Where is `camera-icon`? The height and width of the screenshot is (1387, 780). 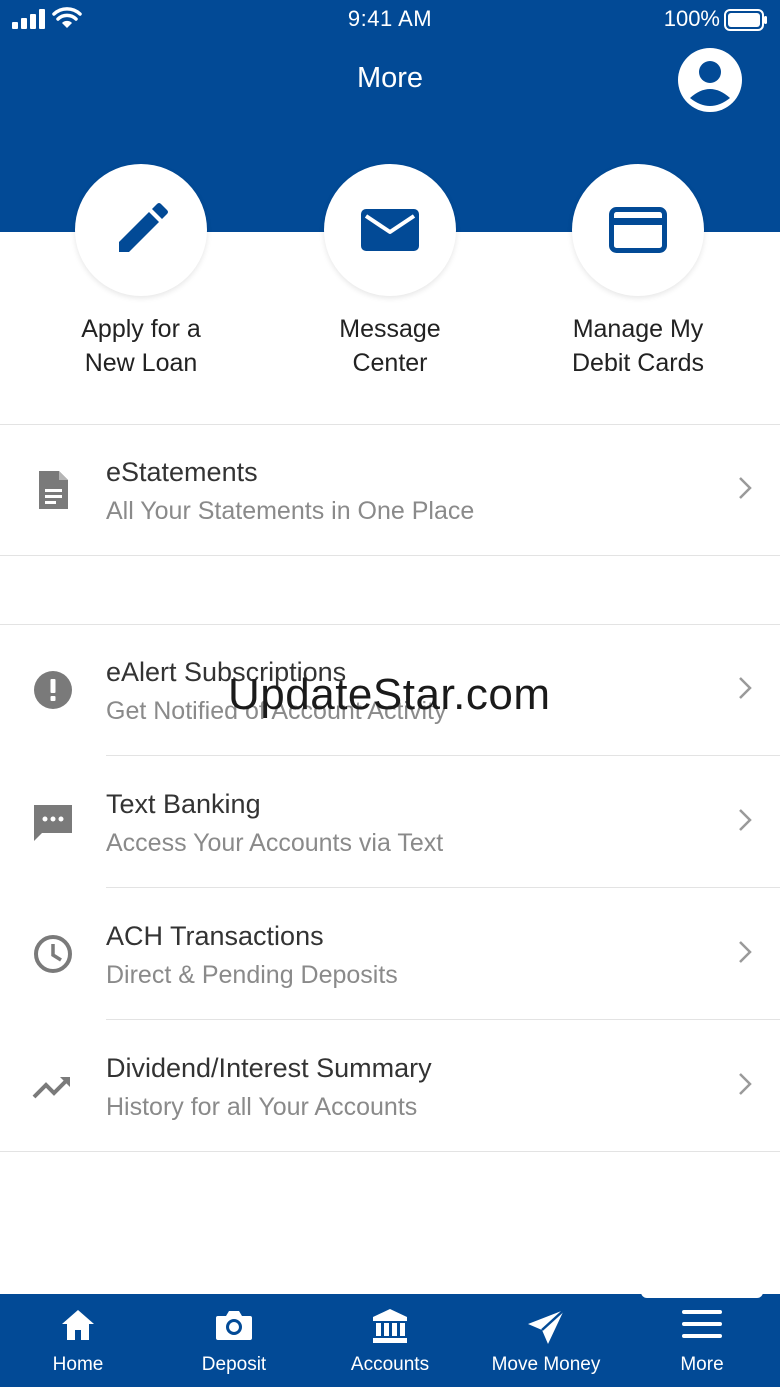
camera-icon is located at coordinates (234, 1325).